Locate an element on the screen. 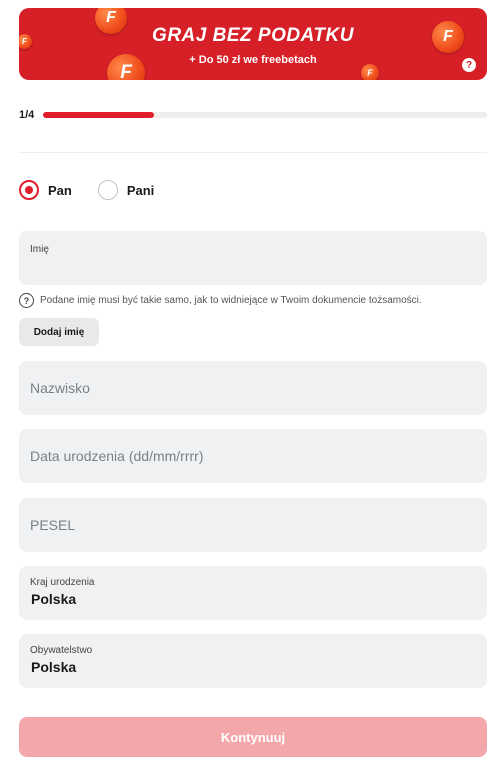  divider is located at coordinates (253, 152).